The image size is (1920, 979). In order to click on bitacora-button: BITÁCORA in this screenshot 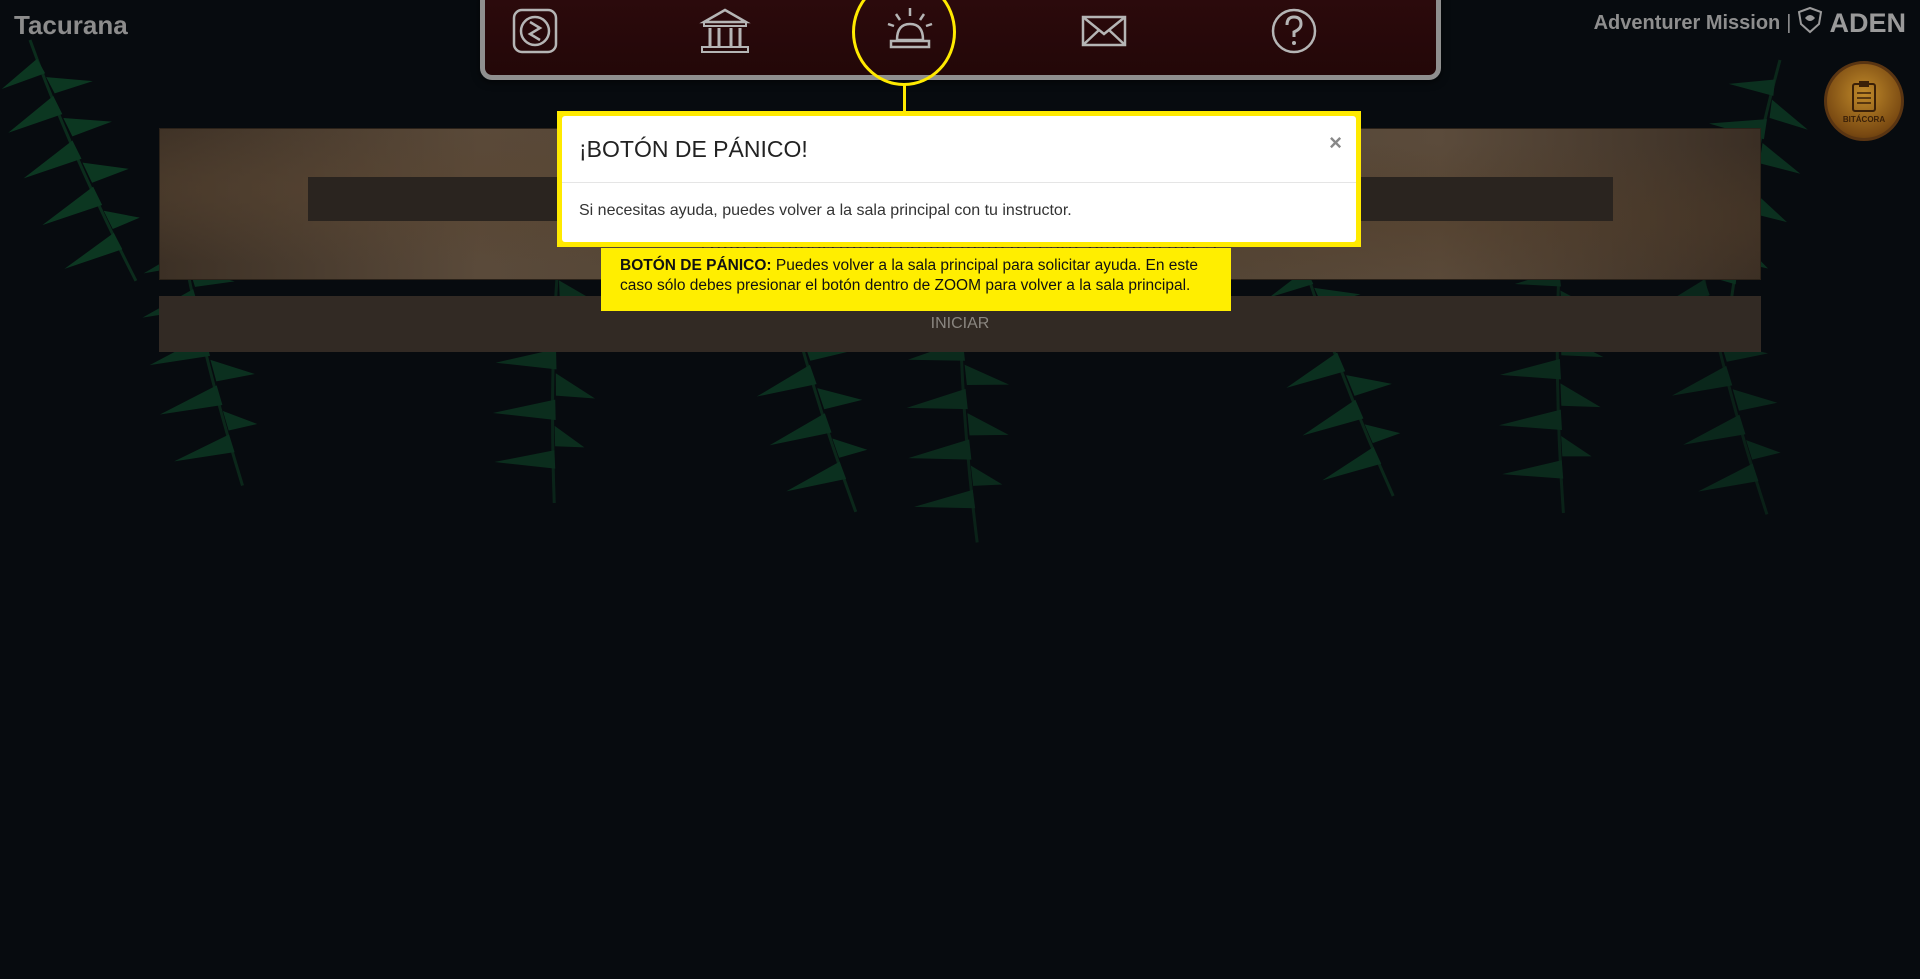, I will do `click(1864, 101)`.